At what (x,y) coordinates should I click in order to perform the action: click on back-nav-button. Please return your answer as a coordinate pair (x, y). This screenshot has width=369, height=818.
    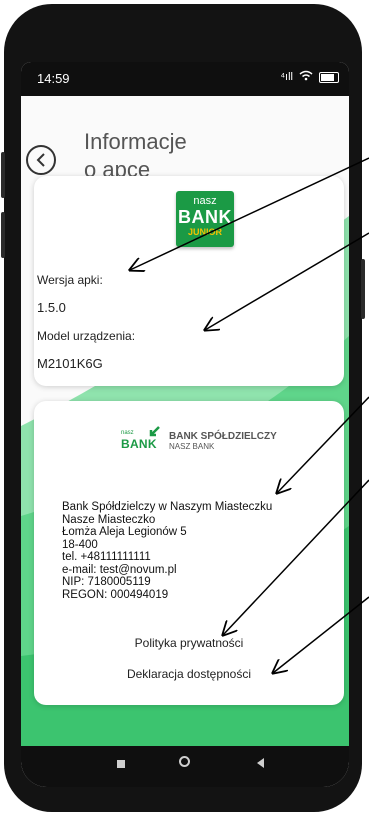
    Looking at the image, I should click on (260, 763).